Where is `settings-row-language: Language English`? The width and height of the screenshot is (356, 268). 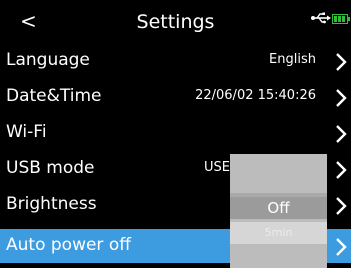
settings-row-language: Language English is located at coordinates (175, 61).